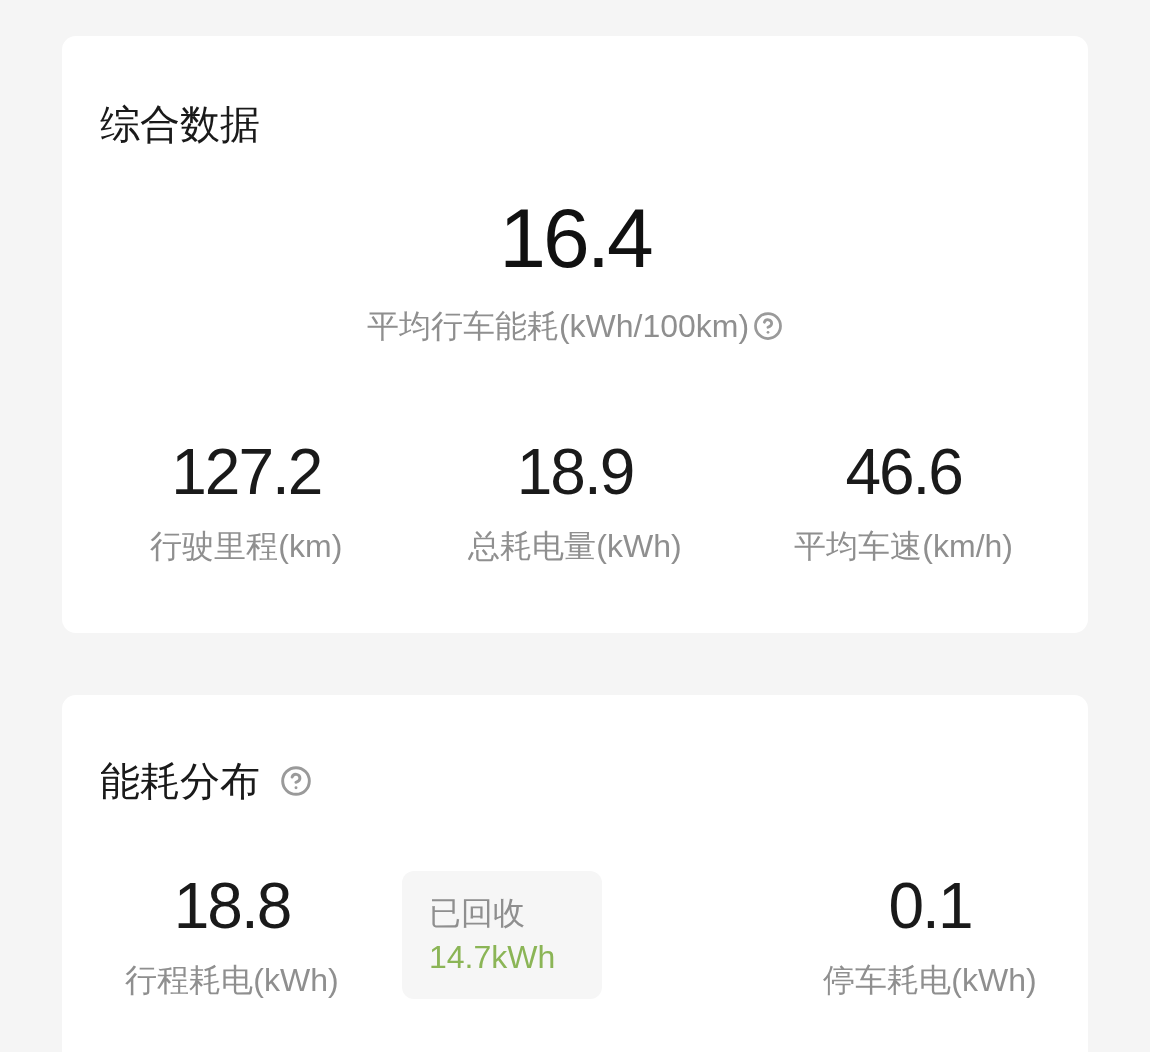 This screenshot has width=1150, height=1052. What do you see at coordinates (246, 472) in the screenshot?
I see `stat-value: 127.2` at bounding box center [246, 472].